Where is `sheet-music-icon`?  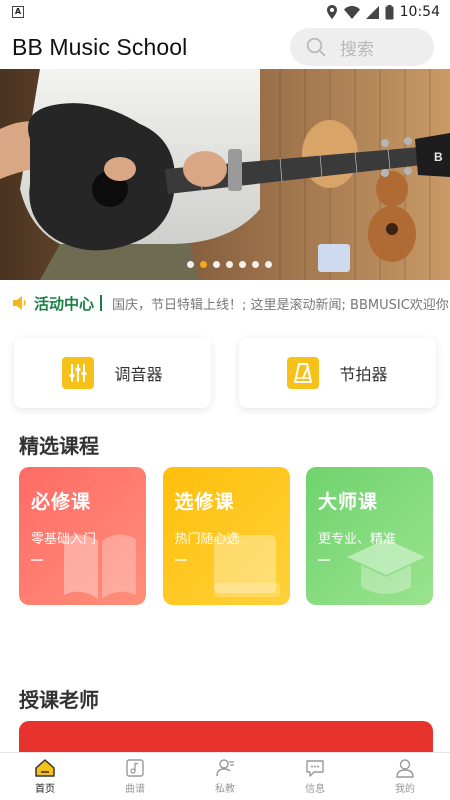 sheet-music-icon is located at coordinates (135, 768).